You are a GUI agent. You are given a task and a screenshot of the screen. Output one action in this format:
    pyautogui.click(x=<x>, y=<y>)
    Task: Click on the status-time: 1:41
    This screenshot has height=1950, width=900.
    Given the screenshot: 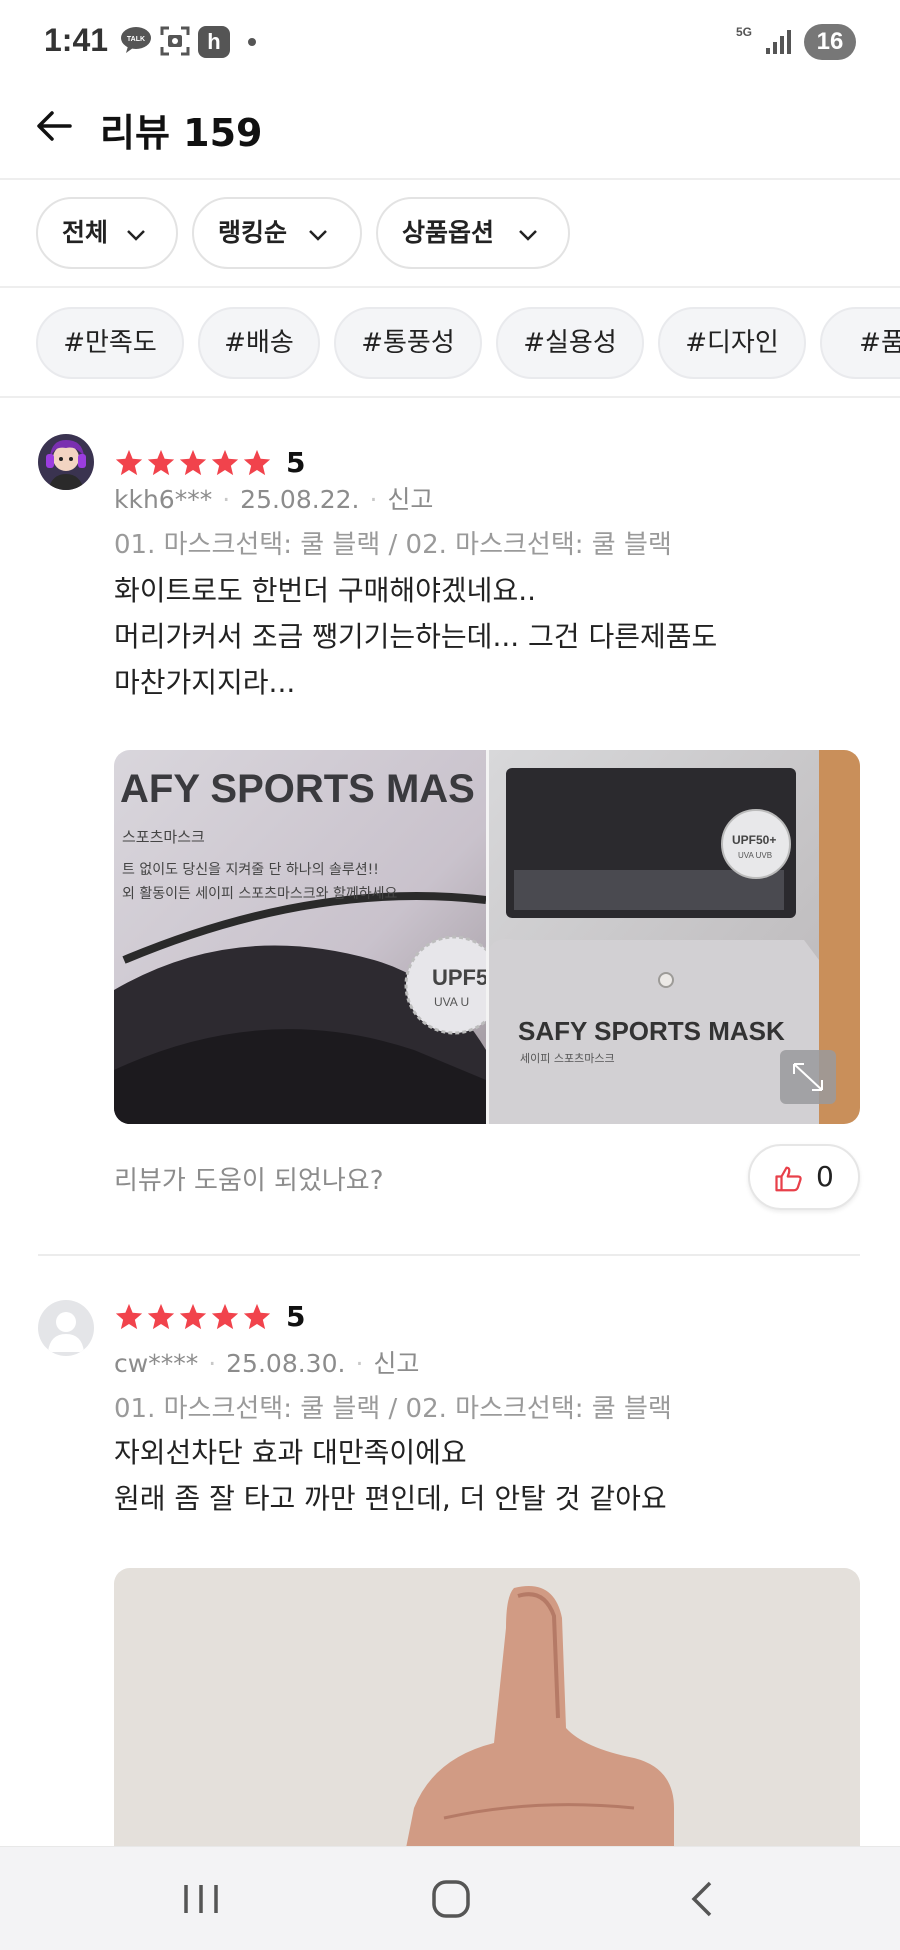 What is the action you would take?
    pyautogui.click(x=76, y=40)
    